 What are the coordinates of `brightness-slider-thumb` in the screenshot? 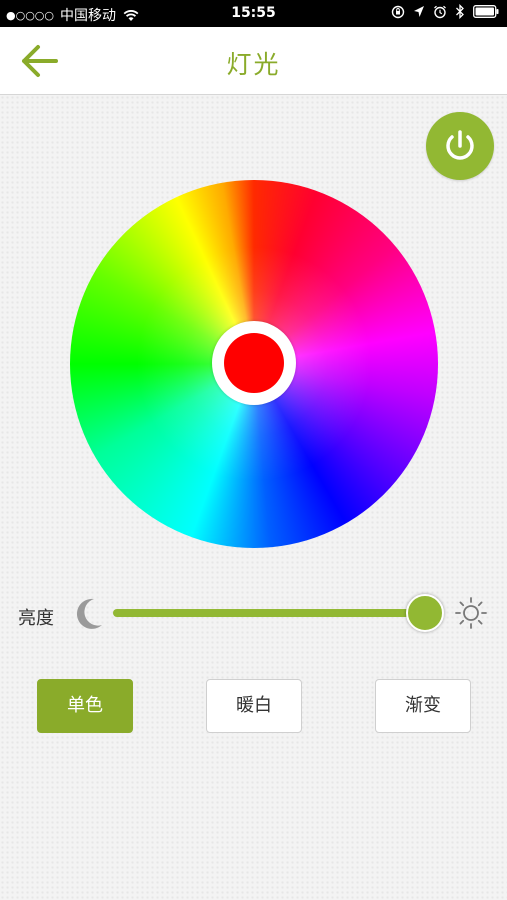 It's located at (425, 613).